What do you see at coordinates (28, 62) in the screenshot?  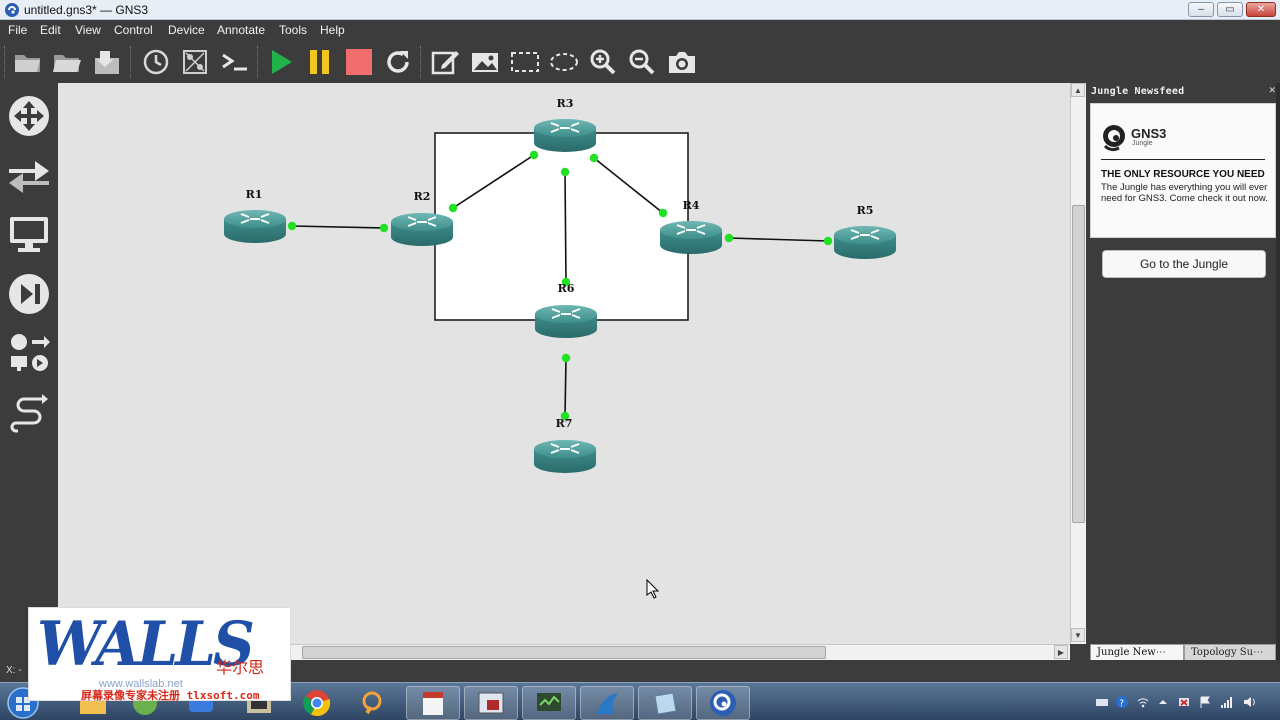 I see `open-folder-icon` at bounding box center [28, 62].